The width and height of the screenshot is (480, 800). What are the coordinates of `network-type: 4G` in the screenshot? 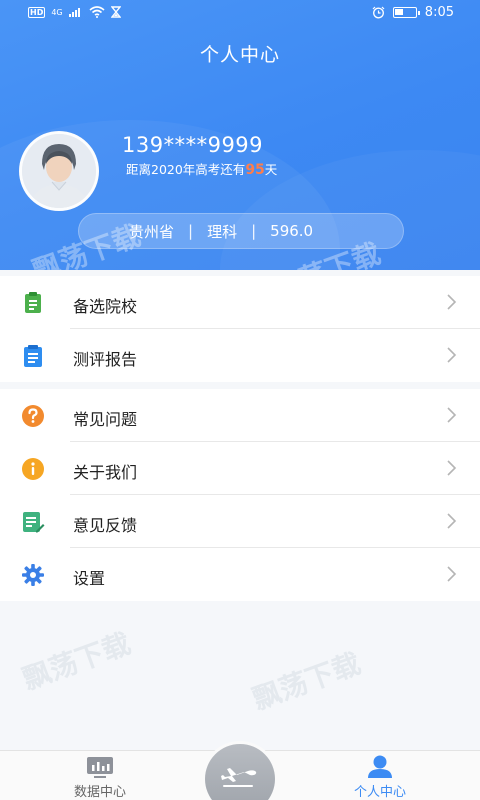 It's located at (57, 12).